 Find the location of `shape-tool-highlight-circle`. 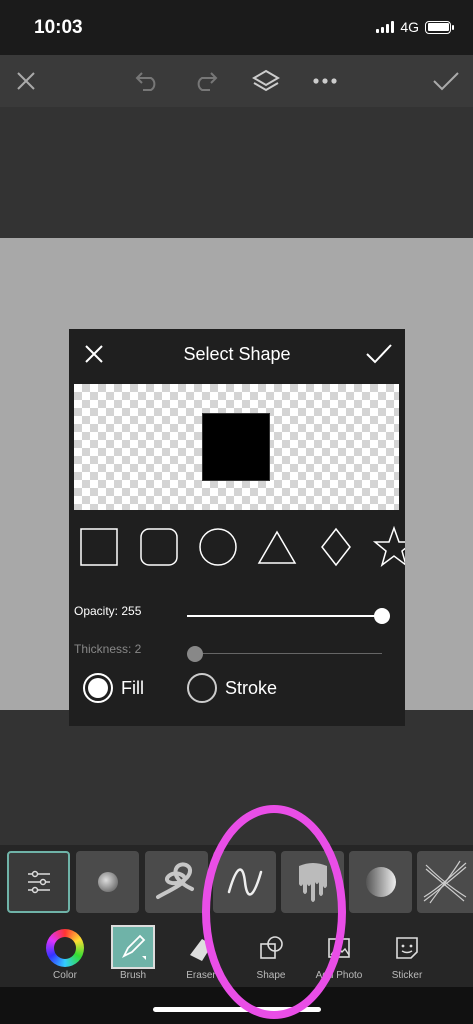

shape-tool-highlight-circle is located at coordinates (274, 912).